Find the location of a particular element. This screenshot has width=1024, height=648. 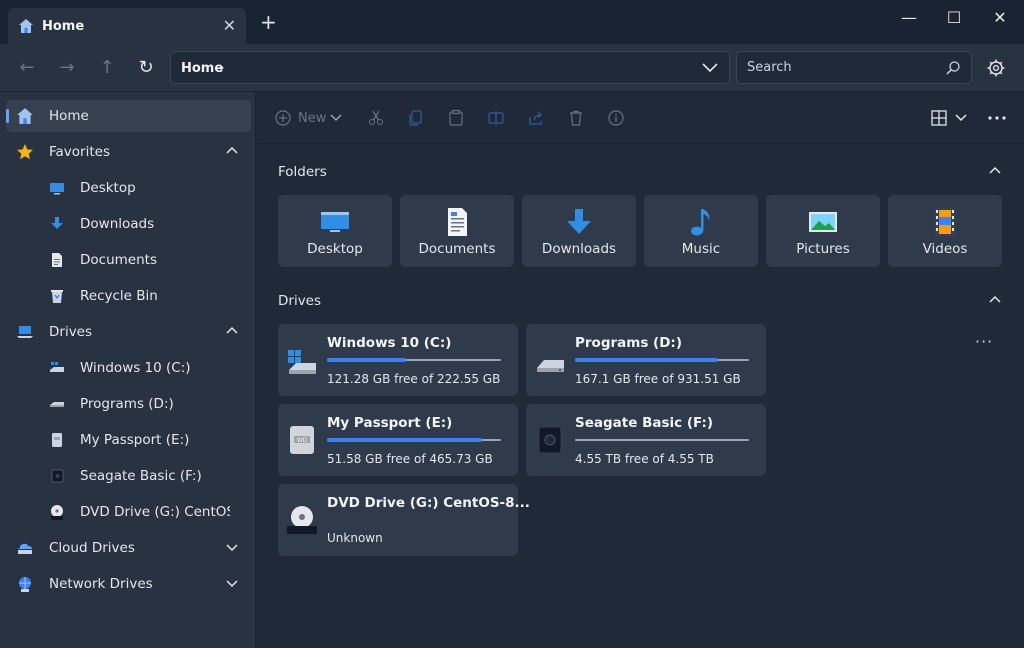

svg-text: WD is located at coordinates (302, 440).